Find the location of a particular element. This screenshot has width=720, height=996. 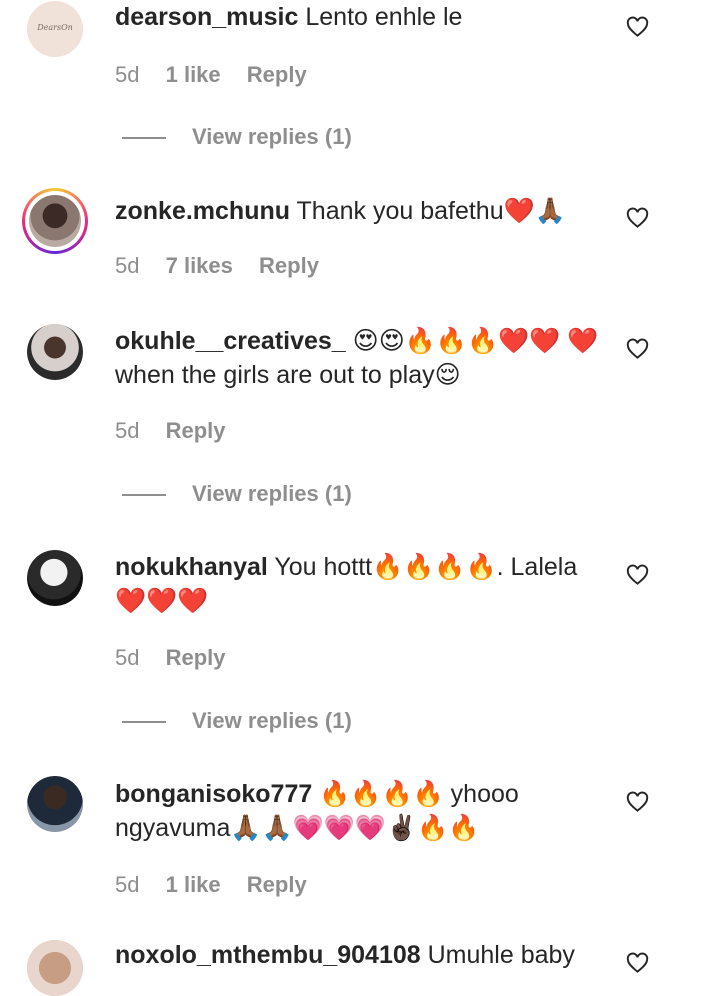

comment-username: nokukhanyal is located at coordinates (191, 567).